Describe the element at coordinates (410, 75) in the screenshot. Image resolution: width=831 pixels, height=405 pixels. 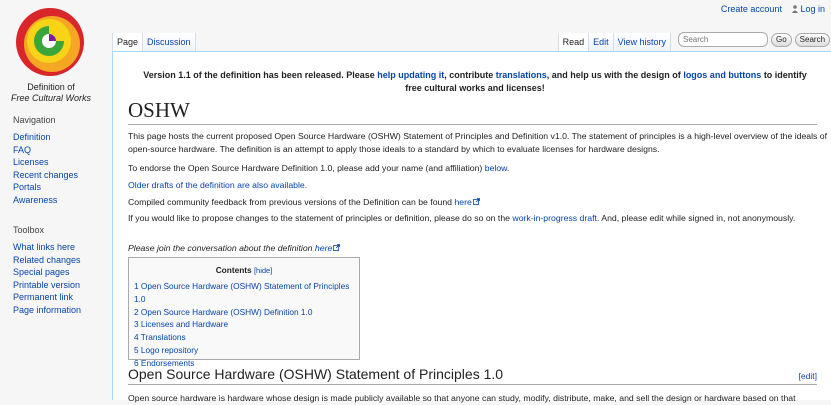
I see `notice-help-link: help updating it` at that location.